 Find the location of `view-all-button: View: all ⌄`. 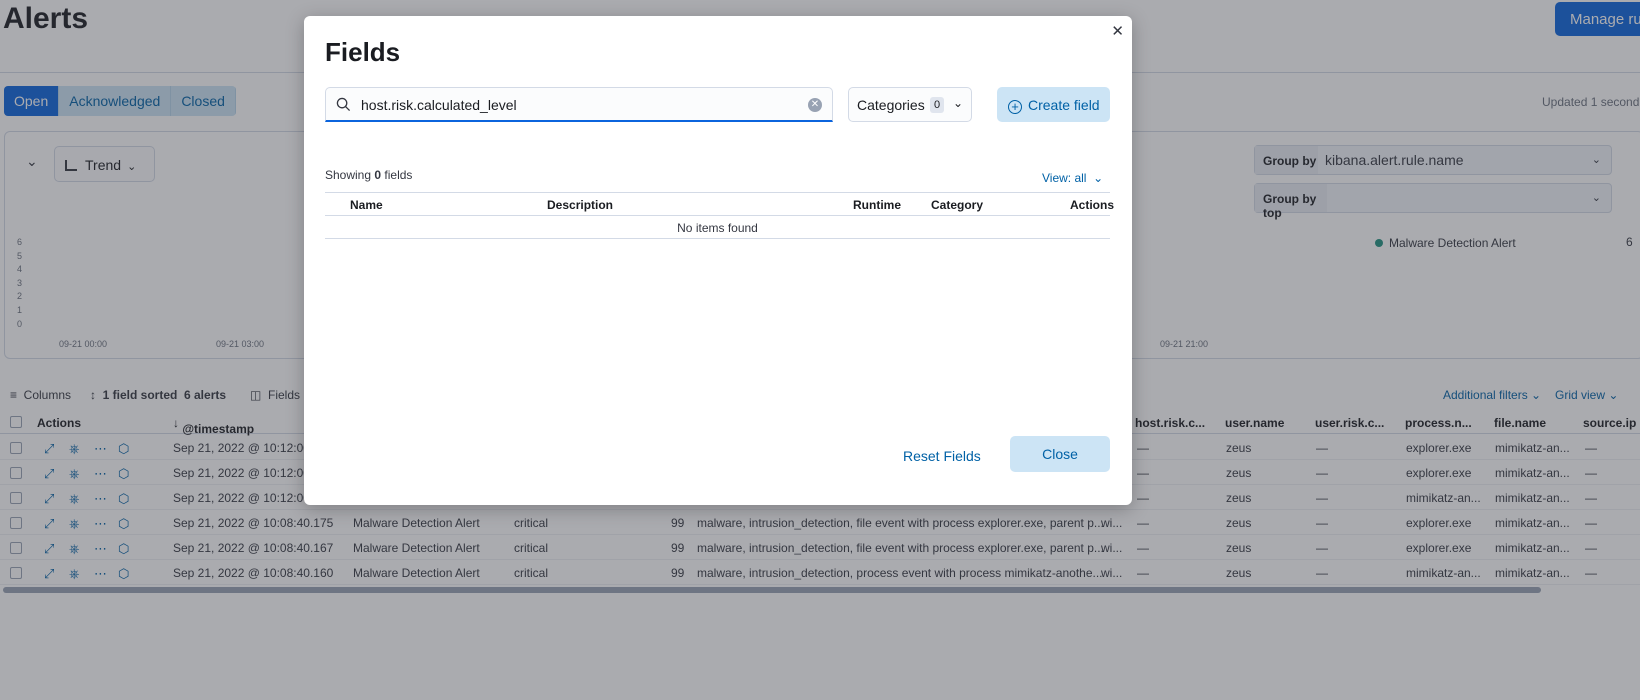

view-all-button: View: all ⌄ is located at coordinates (1072, 178).